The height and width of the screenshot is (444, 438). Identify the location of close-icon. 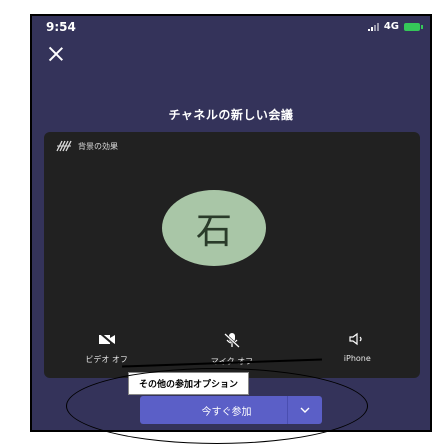
(56, 54).